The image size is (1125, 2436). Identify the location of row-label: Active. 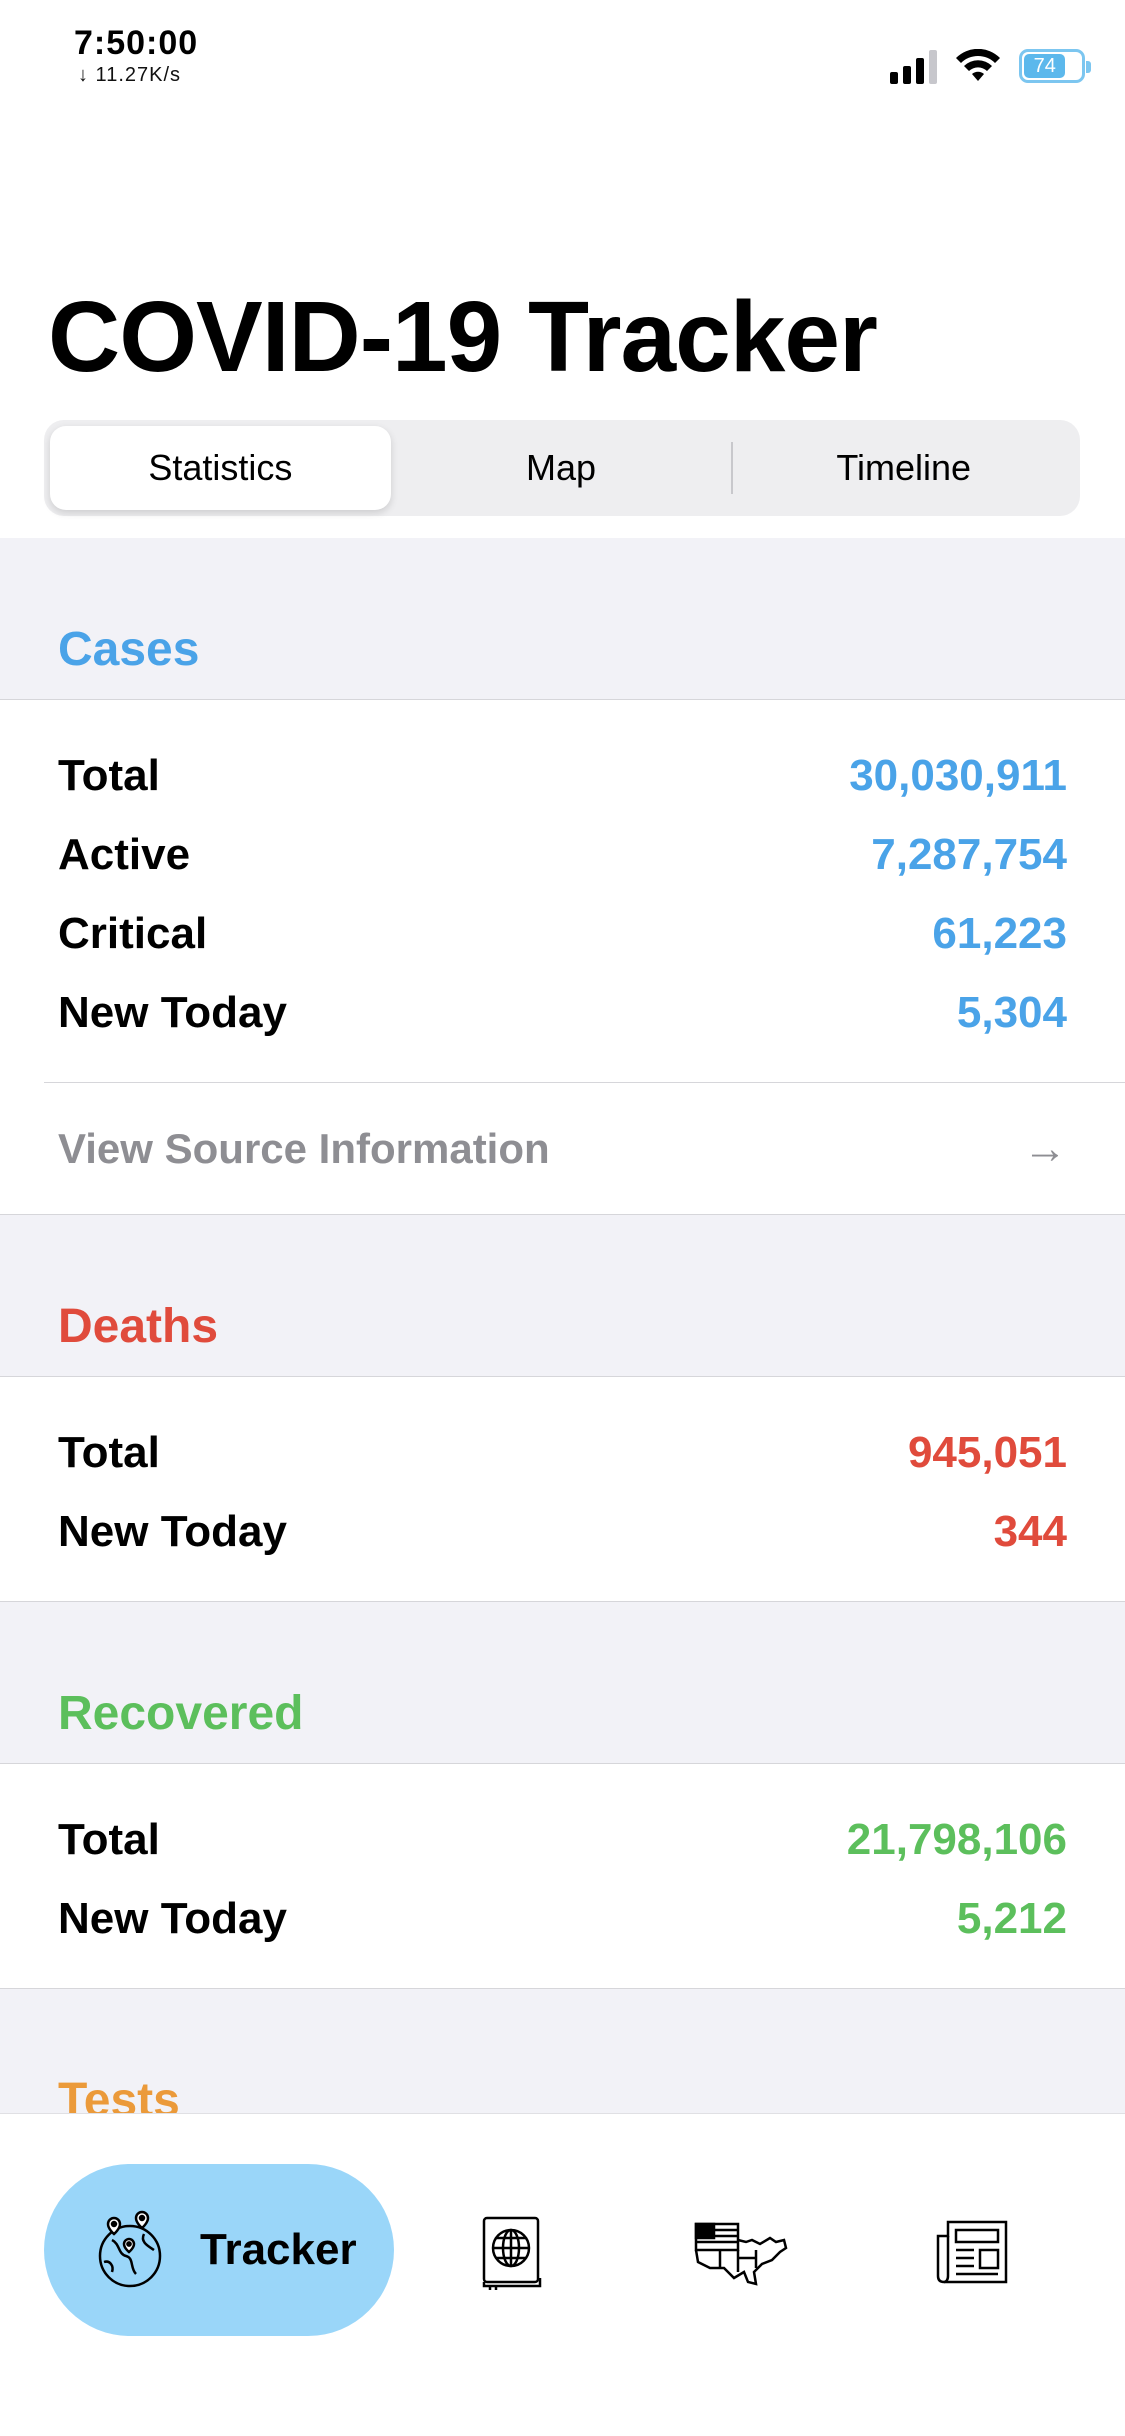
(124, 854).